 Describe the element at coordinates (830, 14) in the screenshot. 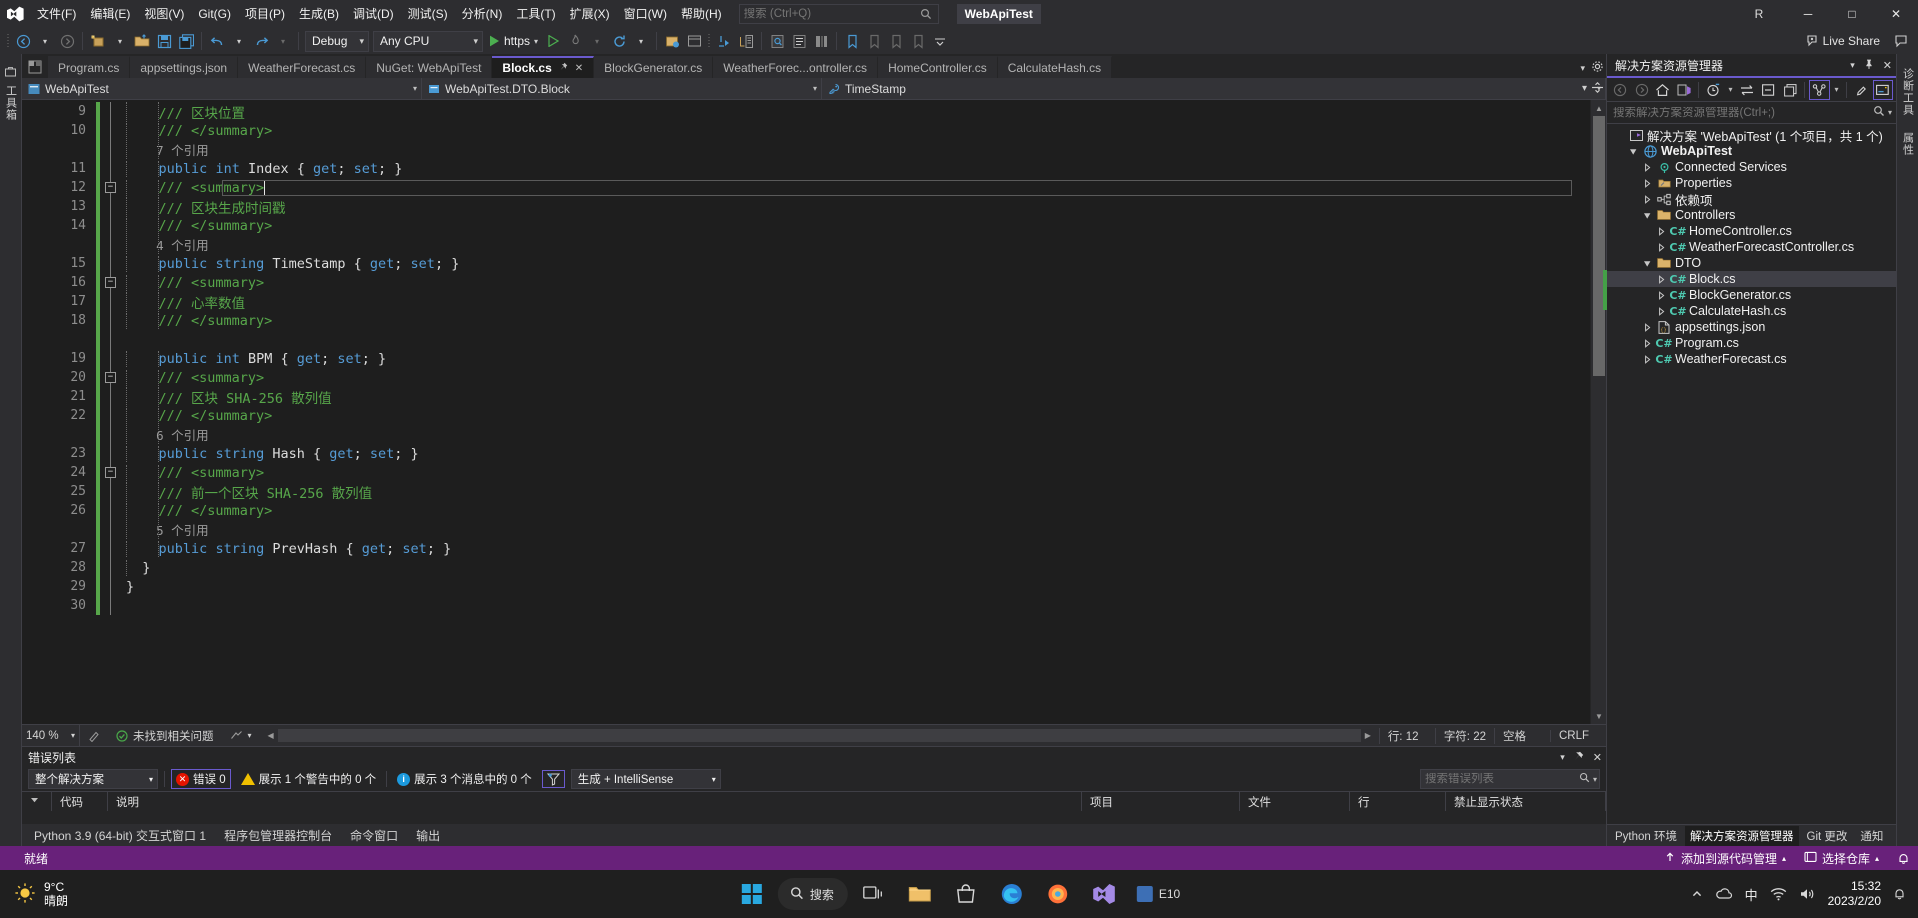

I see `quick-launch-input` at that location.